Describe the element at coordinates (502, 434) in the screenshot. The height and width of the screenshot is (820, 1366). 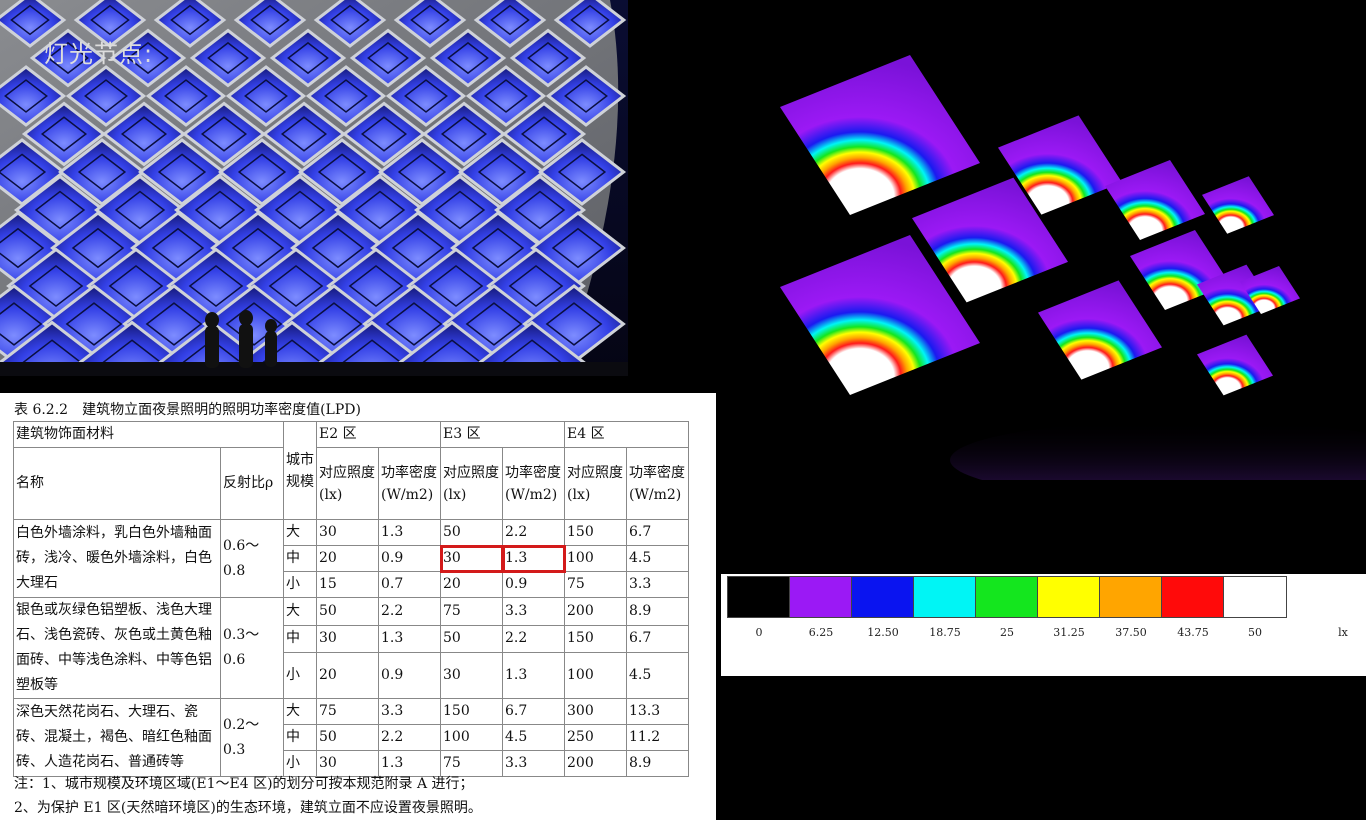
I see `zone-e3-header: E3 区` at that location.